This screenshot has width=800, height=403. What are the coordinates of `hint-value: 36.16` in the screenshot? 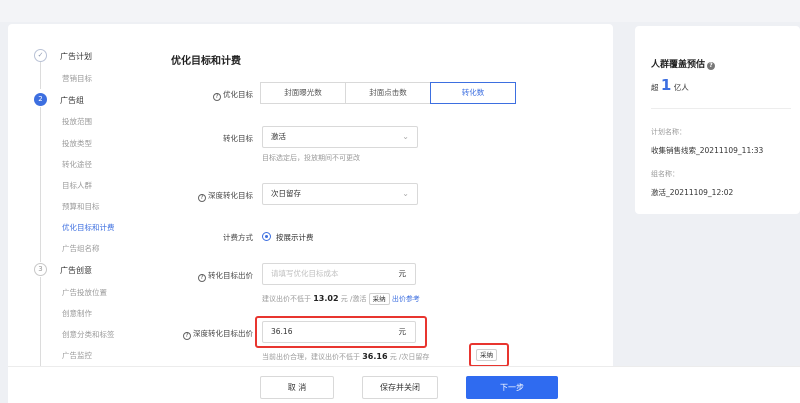 It's located at (375, 356).